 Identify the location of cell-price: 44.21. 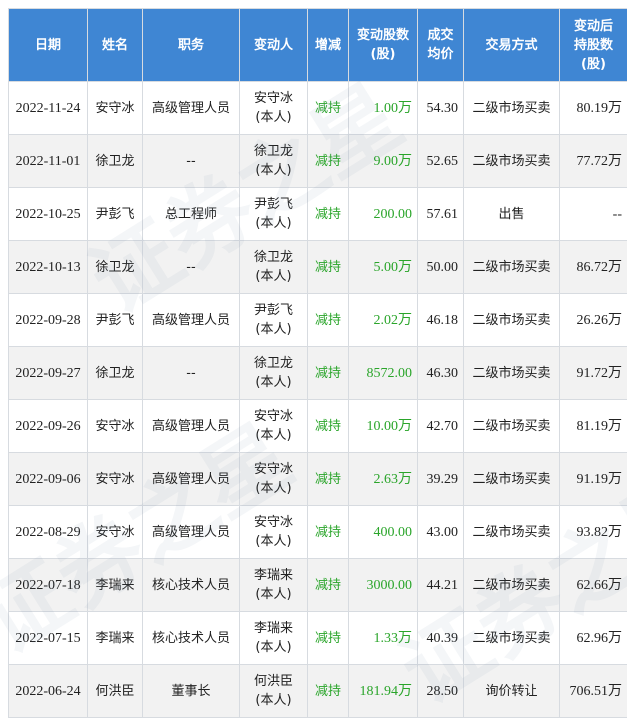
(440, 585).